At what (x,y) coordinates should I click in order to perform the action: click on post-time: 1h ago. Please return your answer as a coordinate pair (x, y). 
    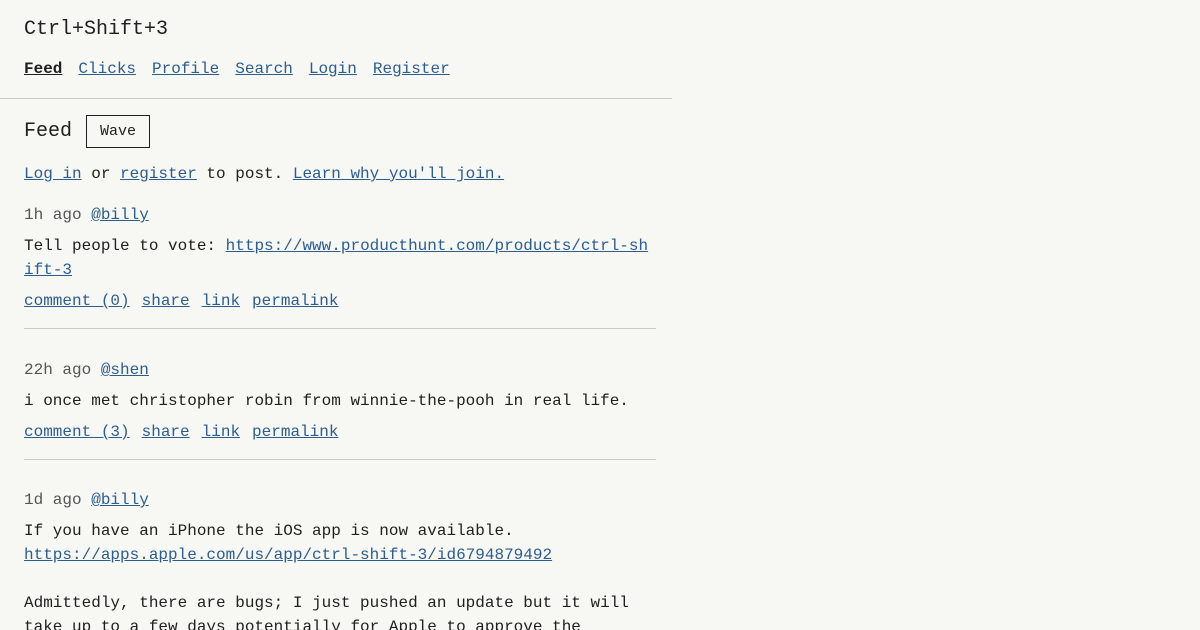
    Looking at the image, I should click on (53, 215).